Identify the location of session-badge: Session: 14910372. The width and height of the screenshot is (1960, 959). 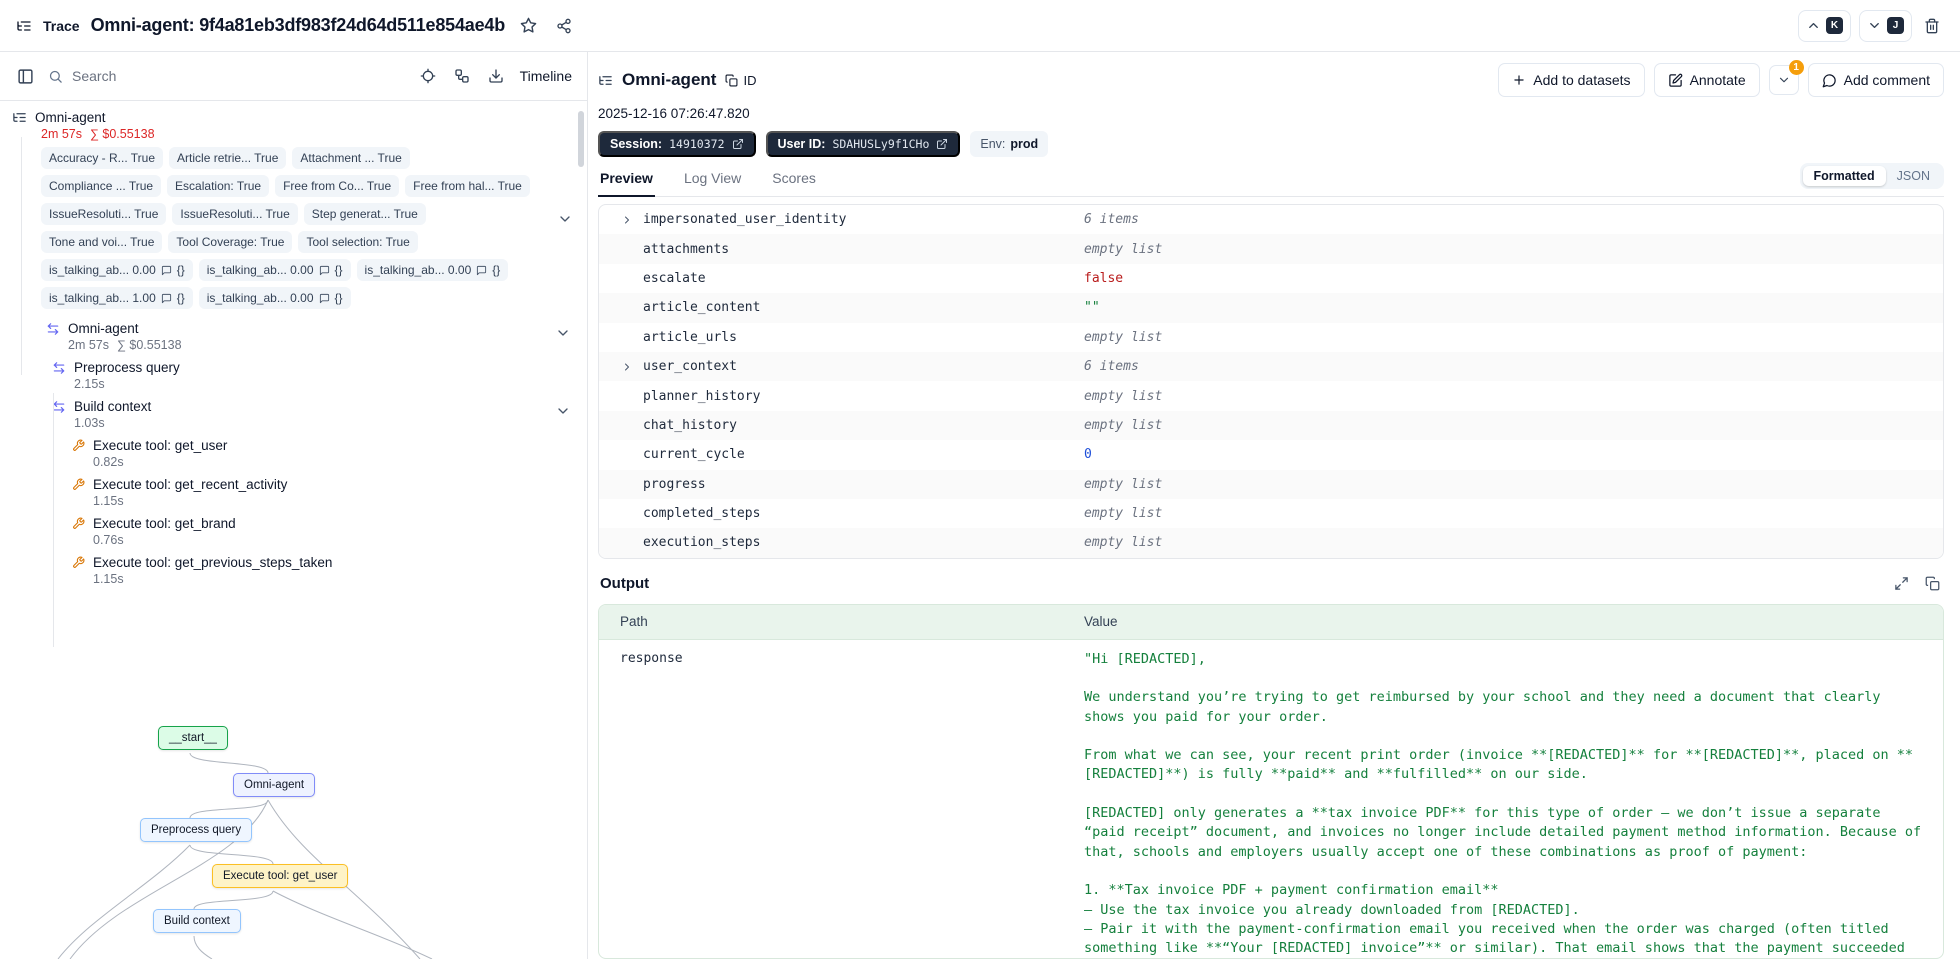
(677, 144).